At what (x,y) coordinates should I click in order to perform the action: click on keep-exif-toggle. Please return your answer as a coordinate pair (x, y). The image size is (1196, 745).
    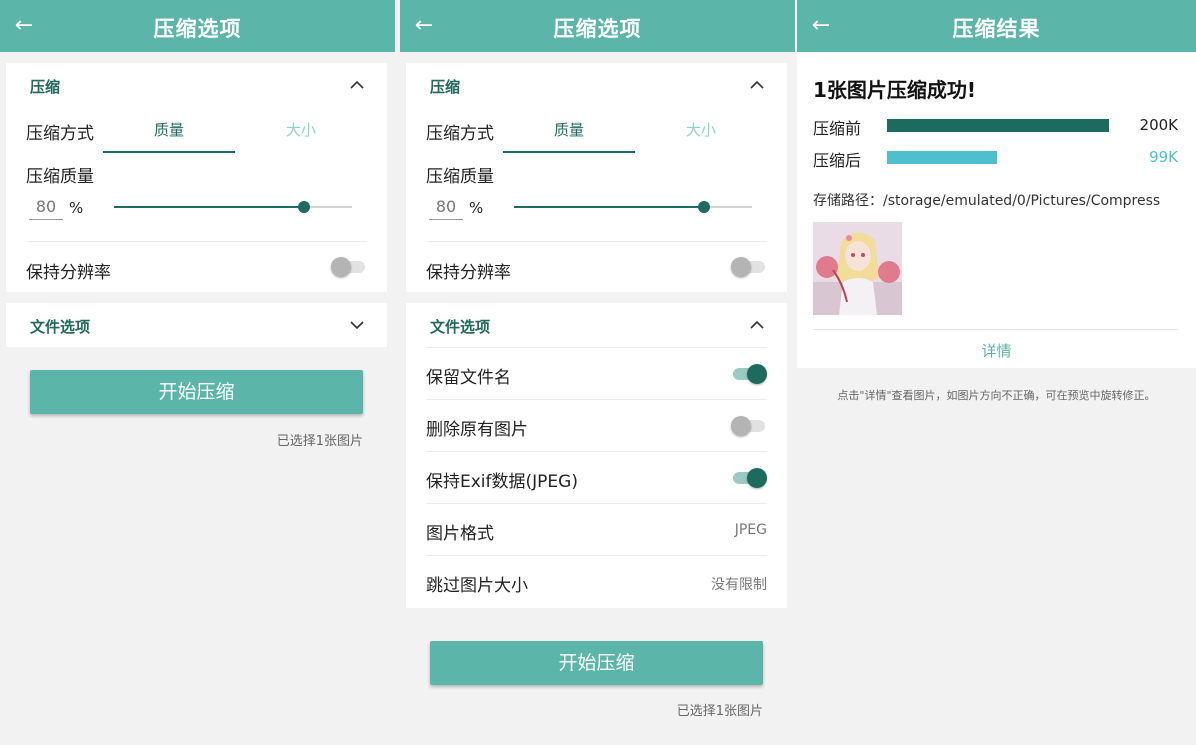
    Looking at the image, I should click on (749, 478).